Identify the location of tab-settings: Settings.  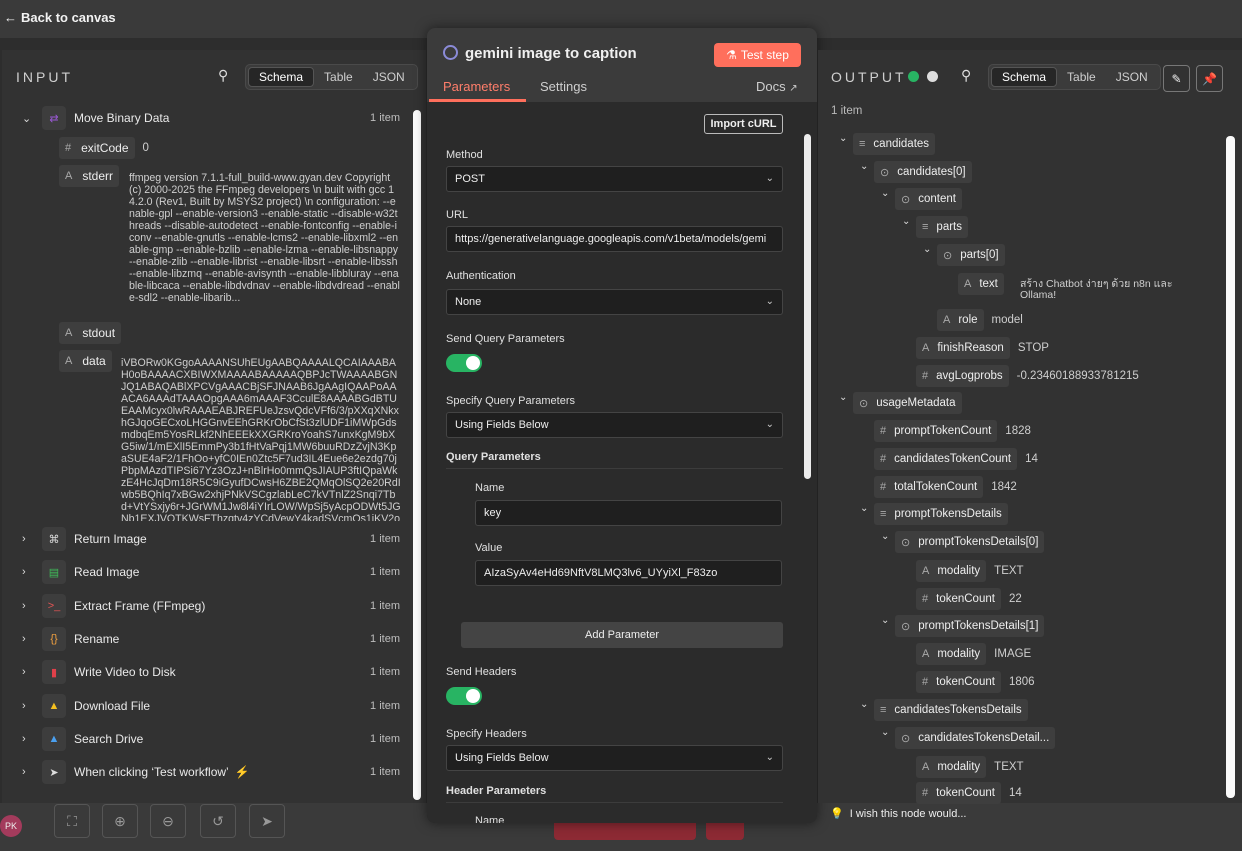
(563, 86).